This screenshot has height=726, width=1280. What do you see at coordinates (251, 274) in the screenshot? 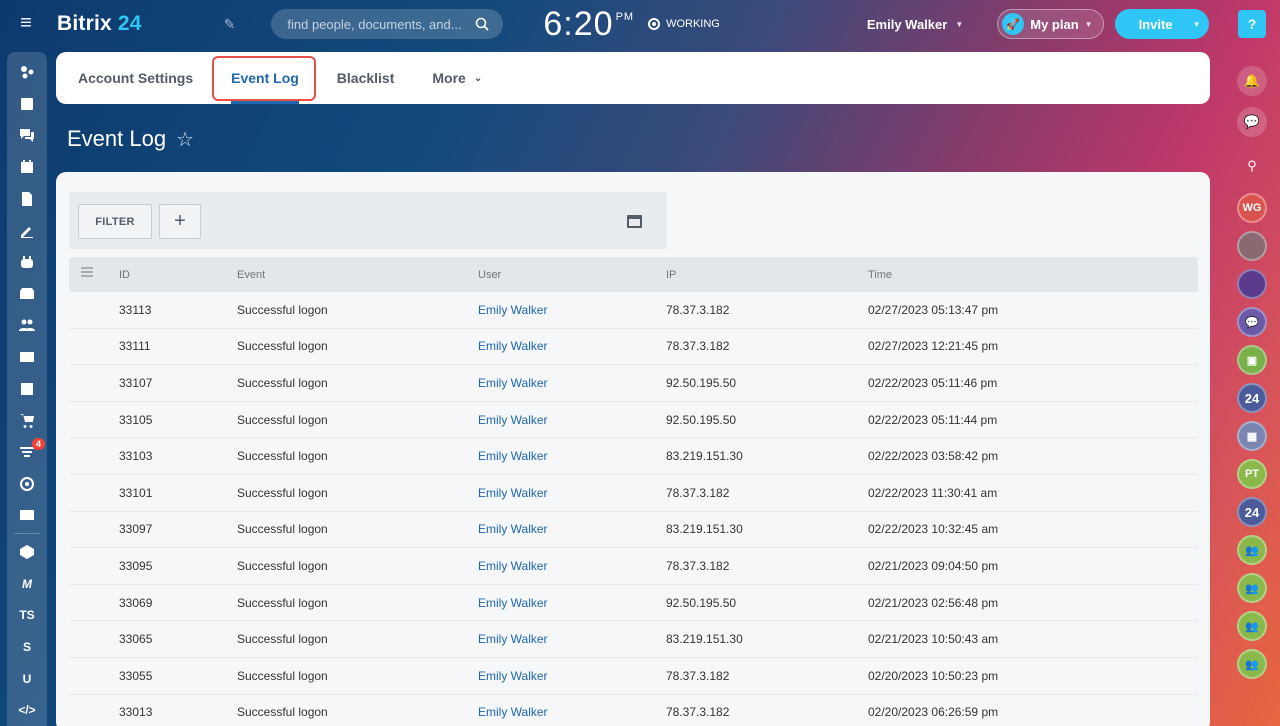
I see `column-header-event: Event` at bounding box center [251, 274].